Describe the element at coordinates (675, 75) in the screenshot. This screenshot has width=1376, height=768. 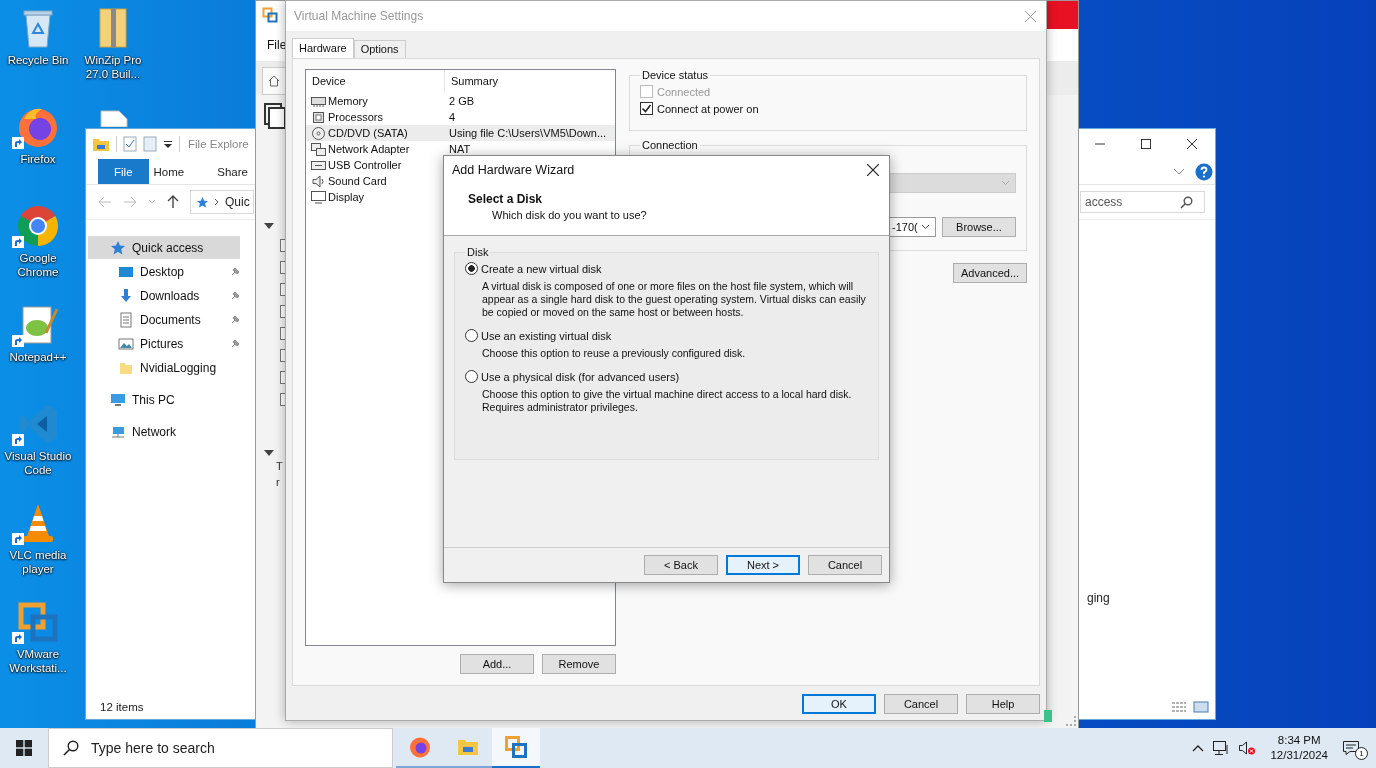
I see `group-label: Device status` at that location.